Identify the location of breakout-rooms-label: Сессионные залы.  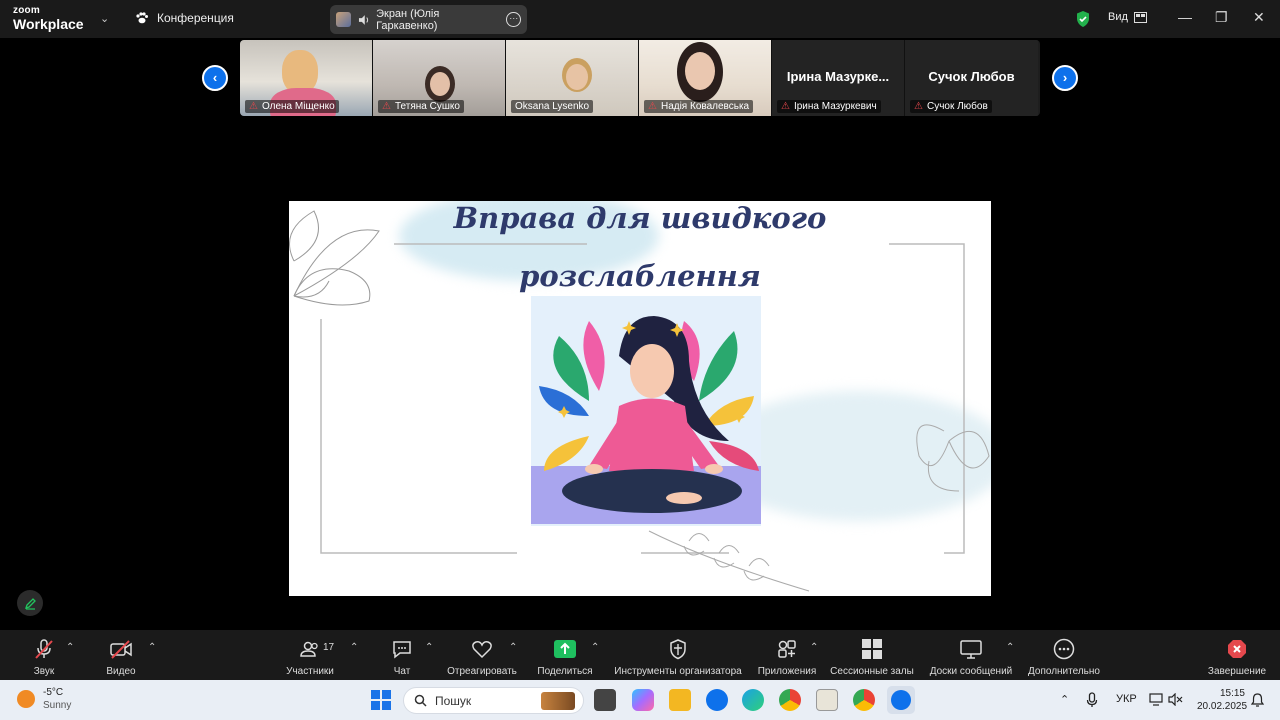
(872, 671).